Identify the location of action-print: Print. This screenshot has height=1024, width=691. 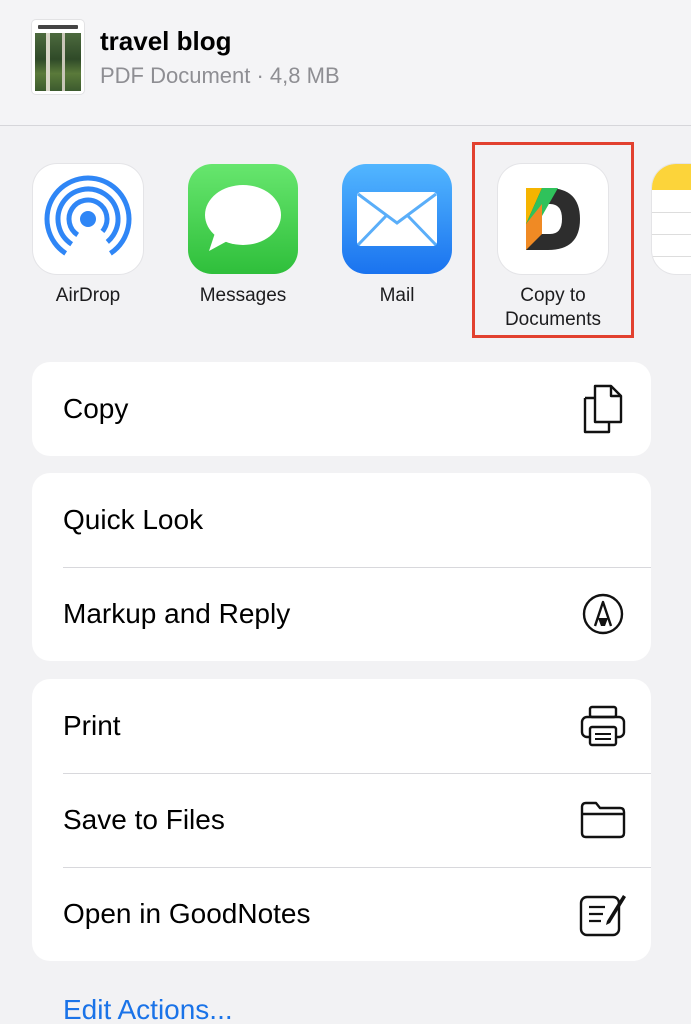
(341, 726).